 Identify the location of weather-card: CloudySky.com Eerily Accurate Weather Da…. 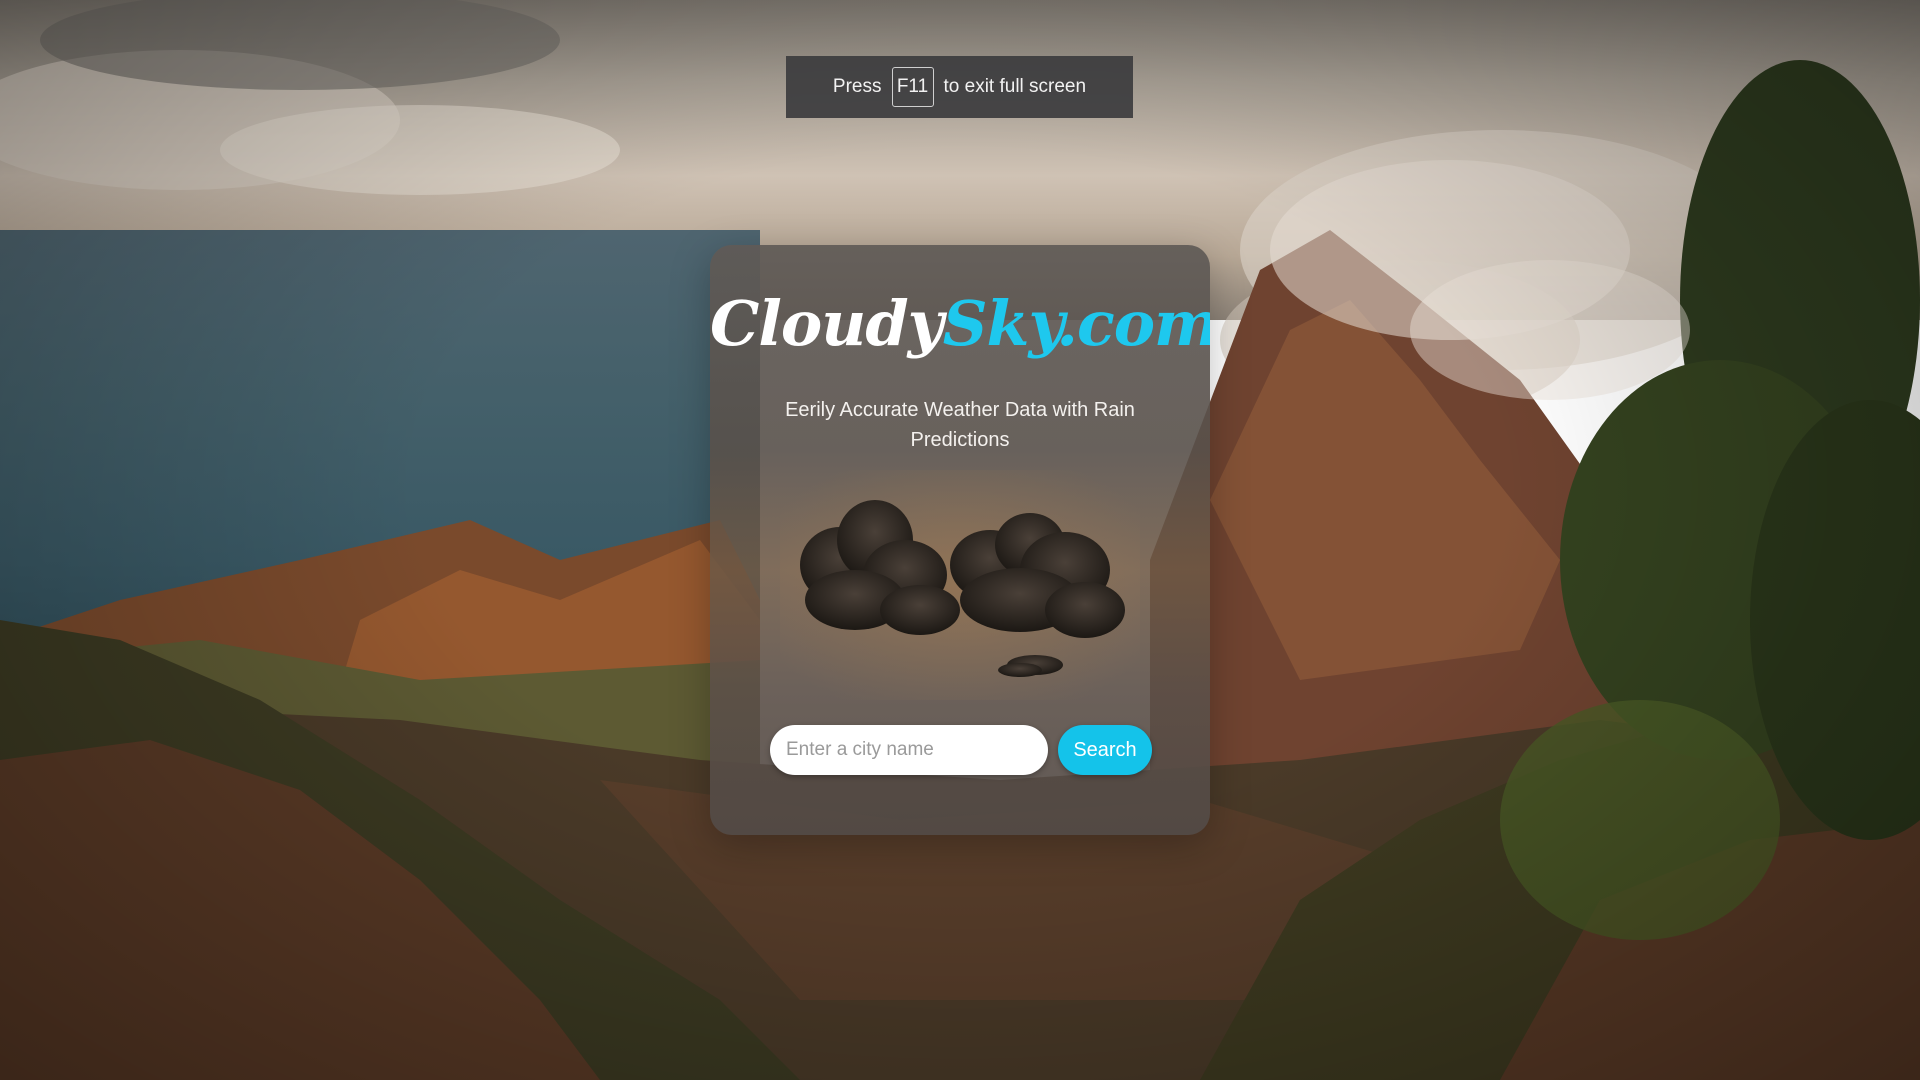
(960, 540).